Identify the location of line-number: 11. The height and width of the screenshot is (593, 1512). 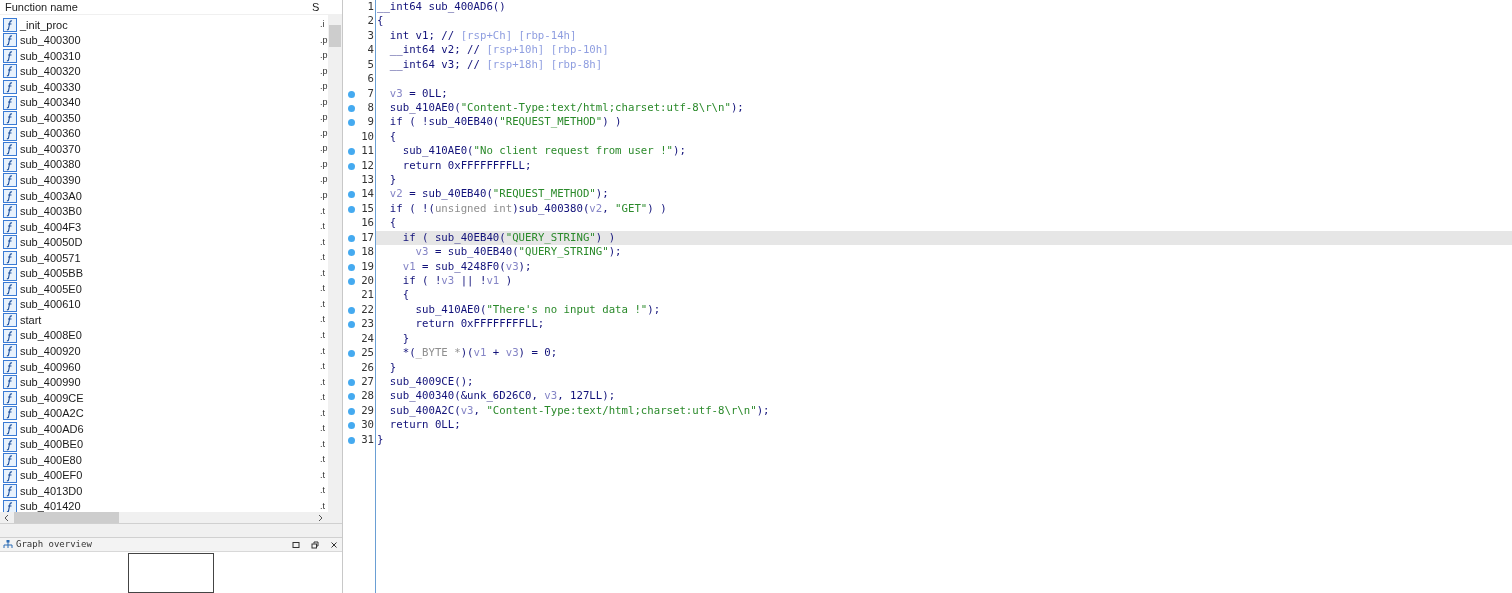
(367, 151).